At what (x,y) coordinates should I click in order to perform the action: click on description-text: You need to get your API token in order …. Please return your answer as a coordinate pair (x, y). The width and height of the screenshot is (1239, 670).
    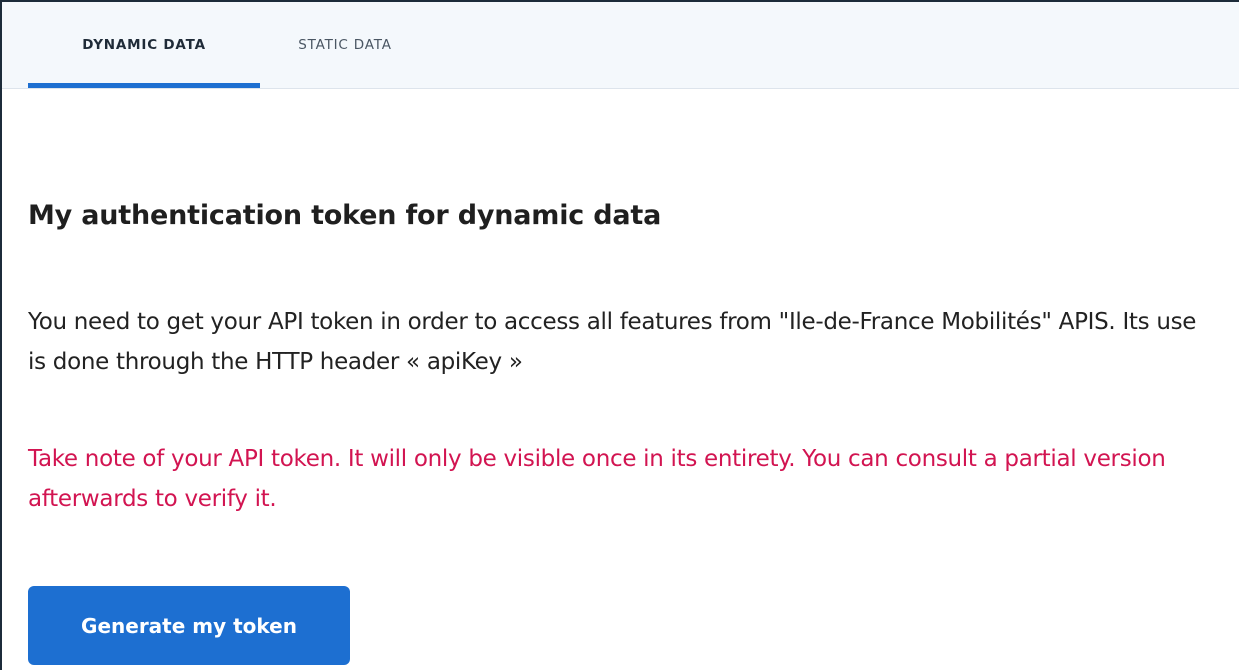
    Looking at the image, I should click on (612, 342).